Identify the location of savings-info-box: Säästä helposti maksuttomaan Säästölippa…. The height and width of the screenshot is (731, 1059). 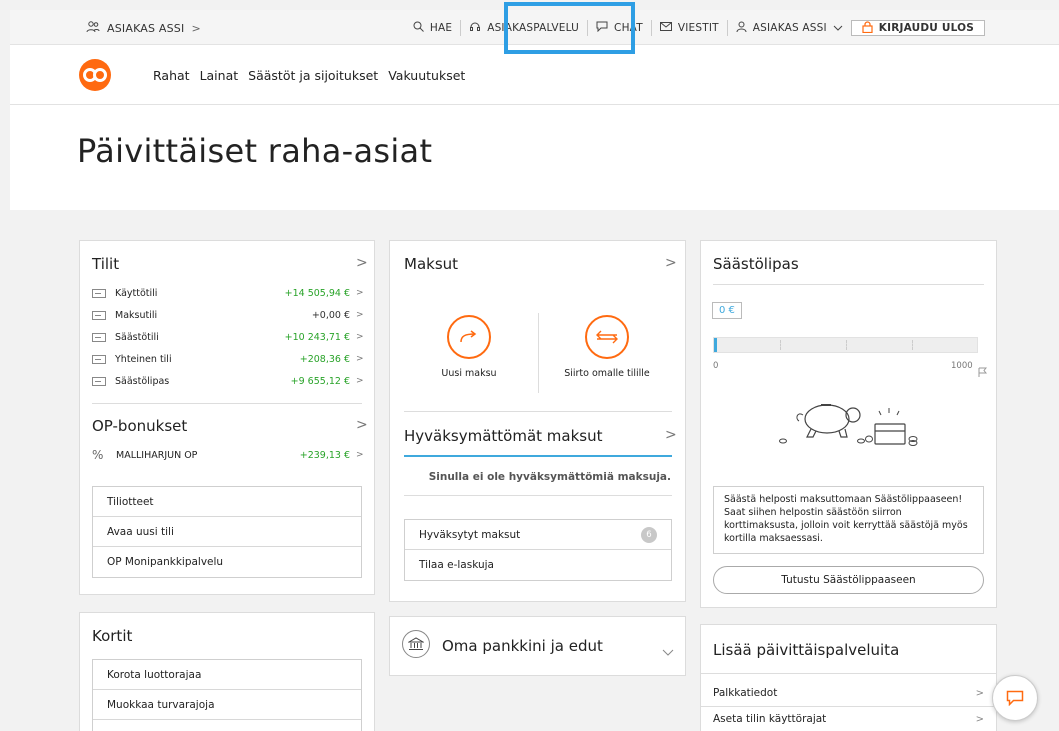
(848, 520).